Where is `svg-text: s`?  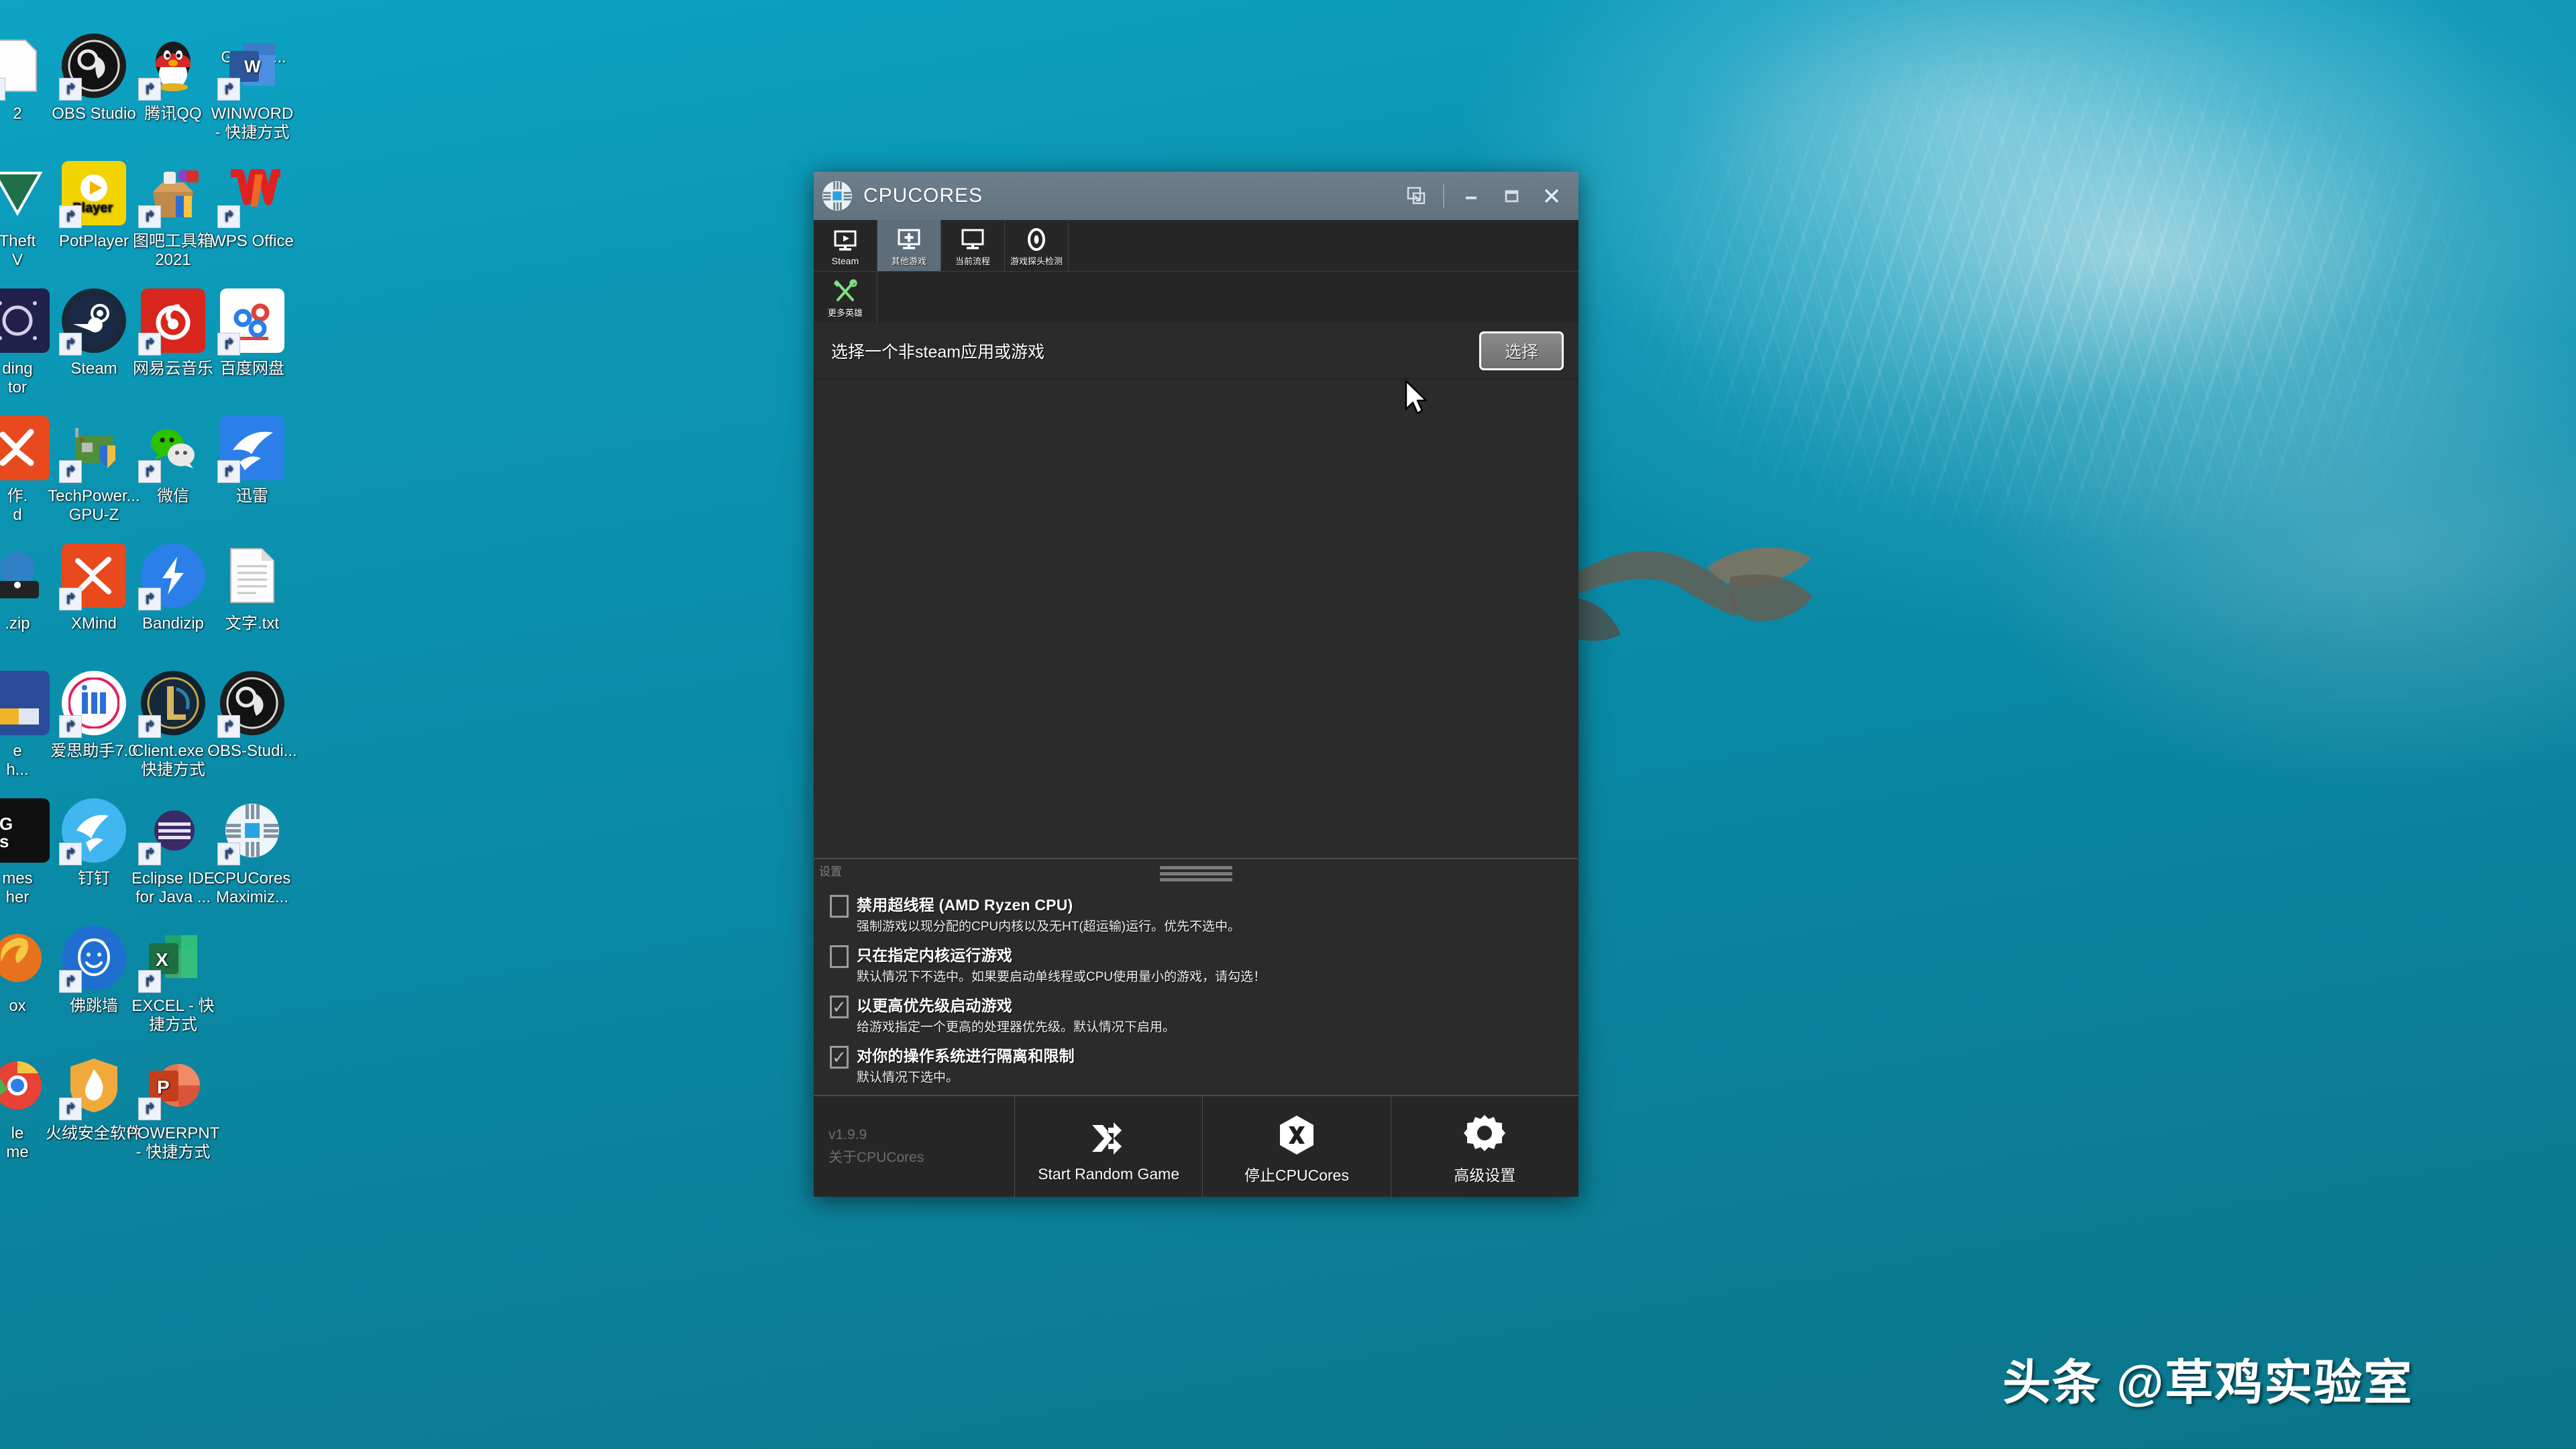 svg-text: s is located at coordinates (4, 841).